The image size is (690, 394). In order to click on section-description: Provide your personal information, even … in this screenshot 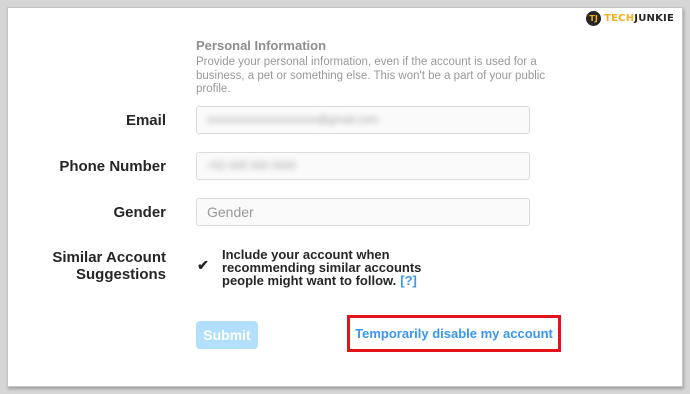, I will do `click(371, 75)`.